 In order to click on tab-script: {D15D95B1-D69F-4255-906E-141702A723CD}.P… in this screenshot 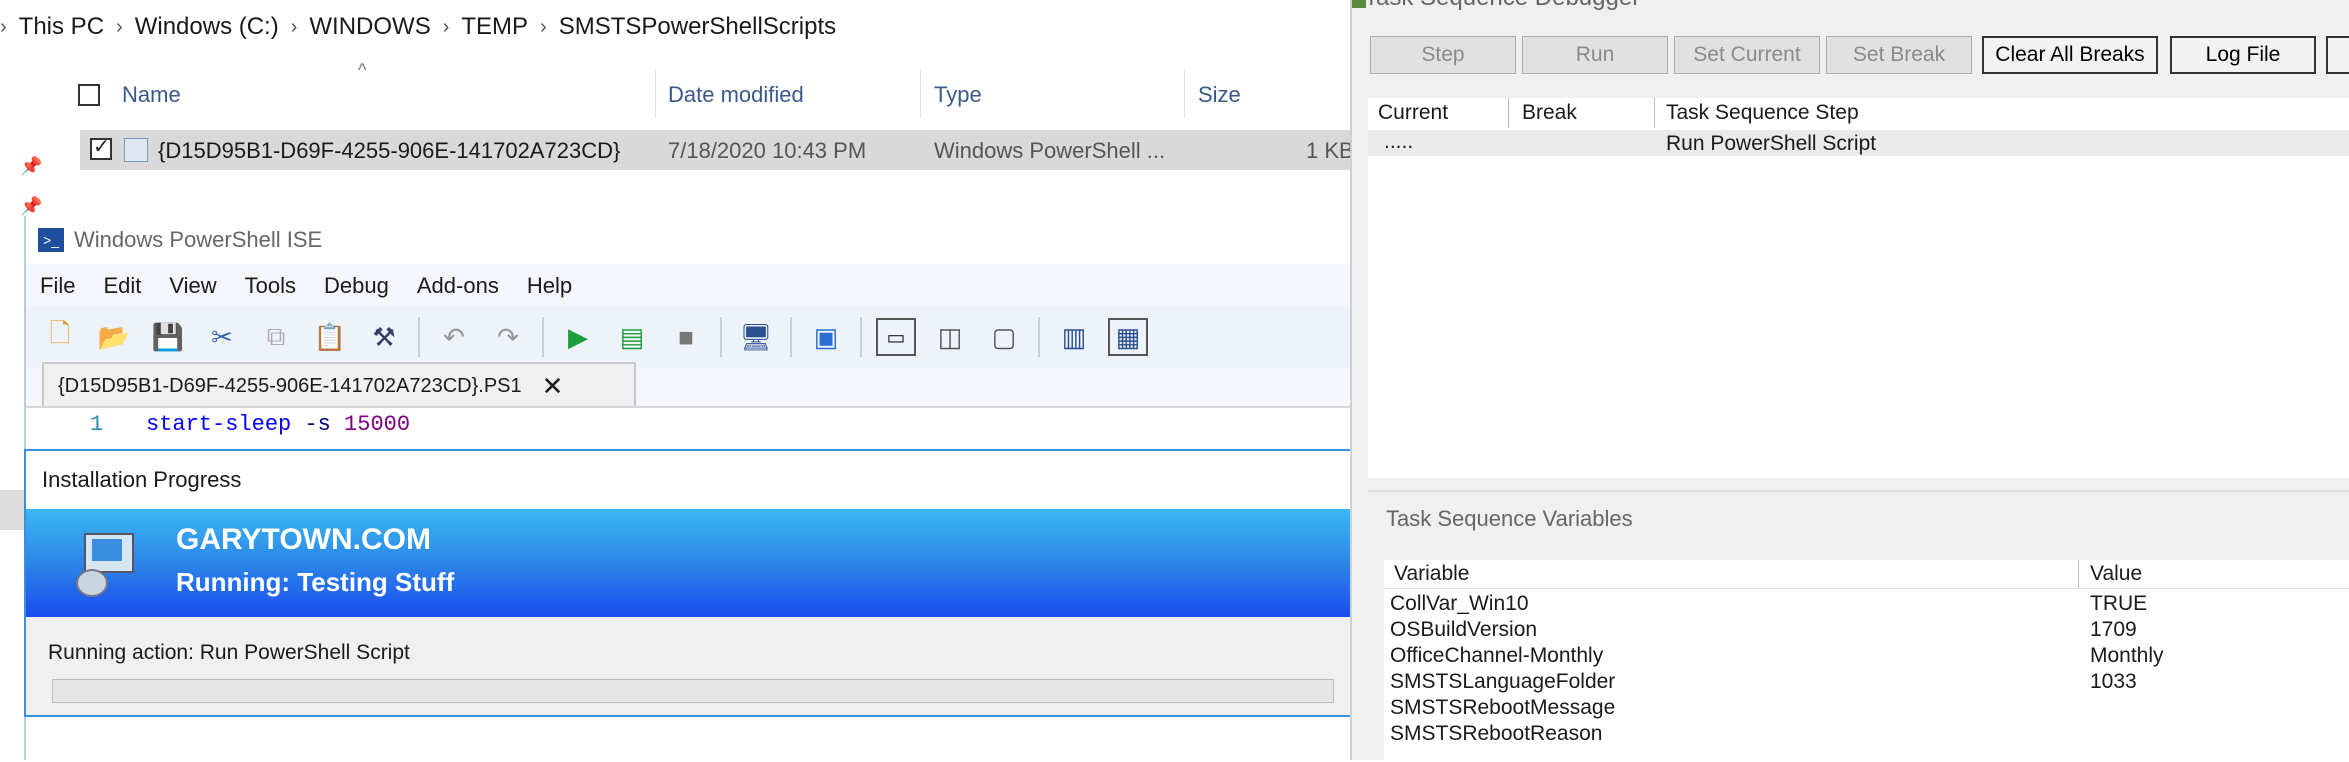, I will do `click(339, 385)`.